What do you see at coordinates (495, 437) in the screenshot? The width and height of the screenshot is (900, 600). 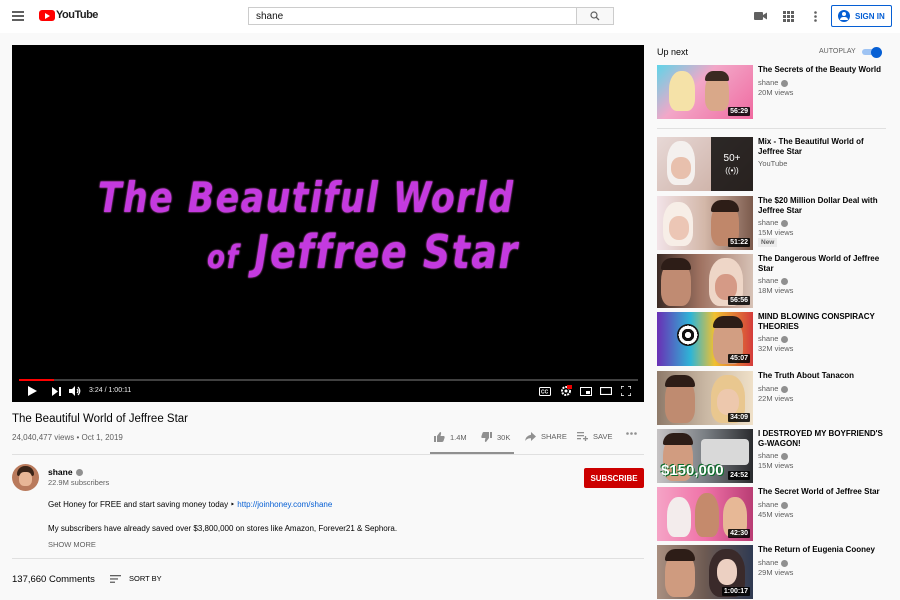 I see `dislike-button: 30K` at bounding box center [495, 437].